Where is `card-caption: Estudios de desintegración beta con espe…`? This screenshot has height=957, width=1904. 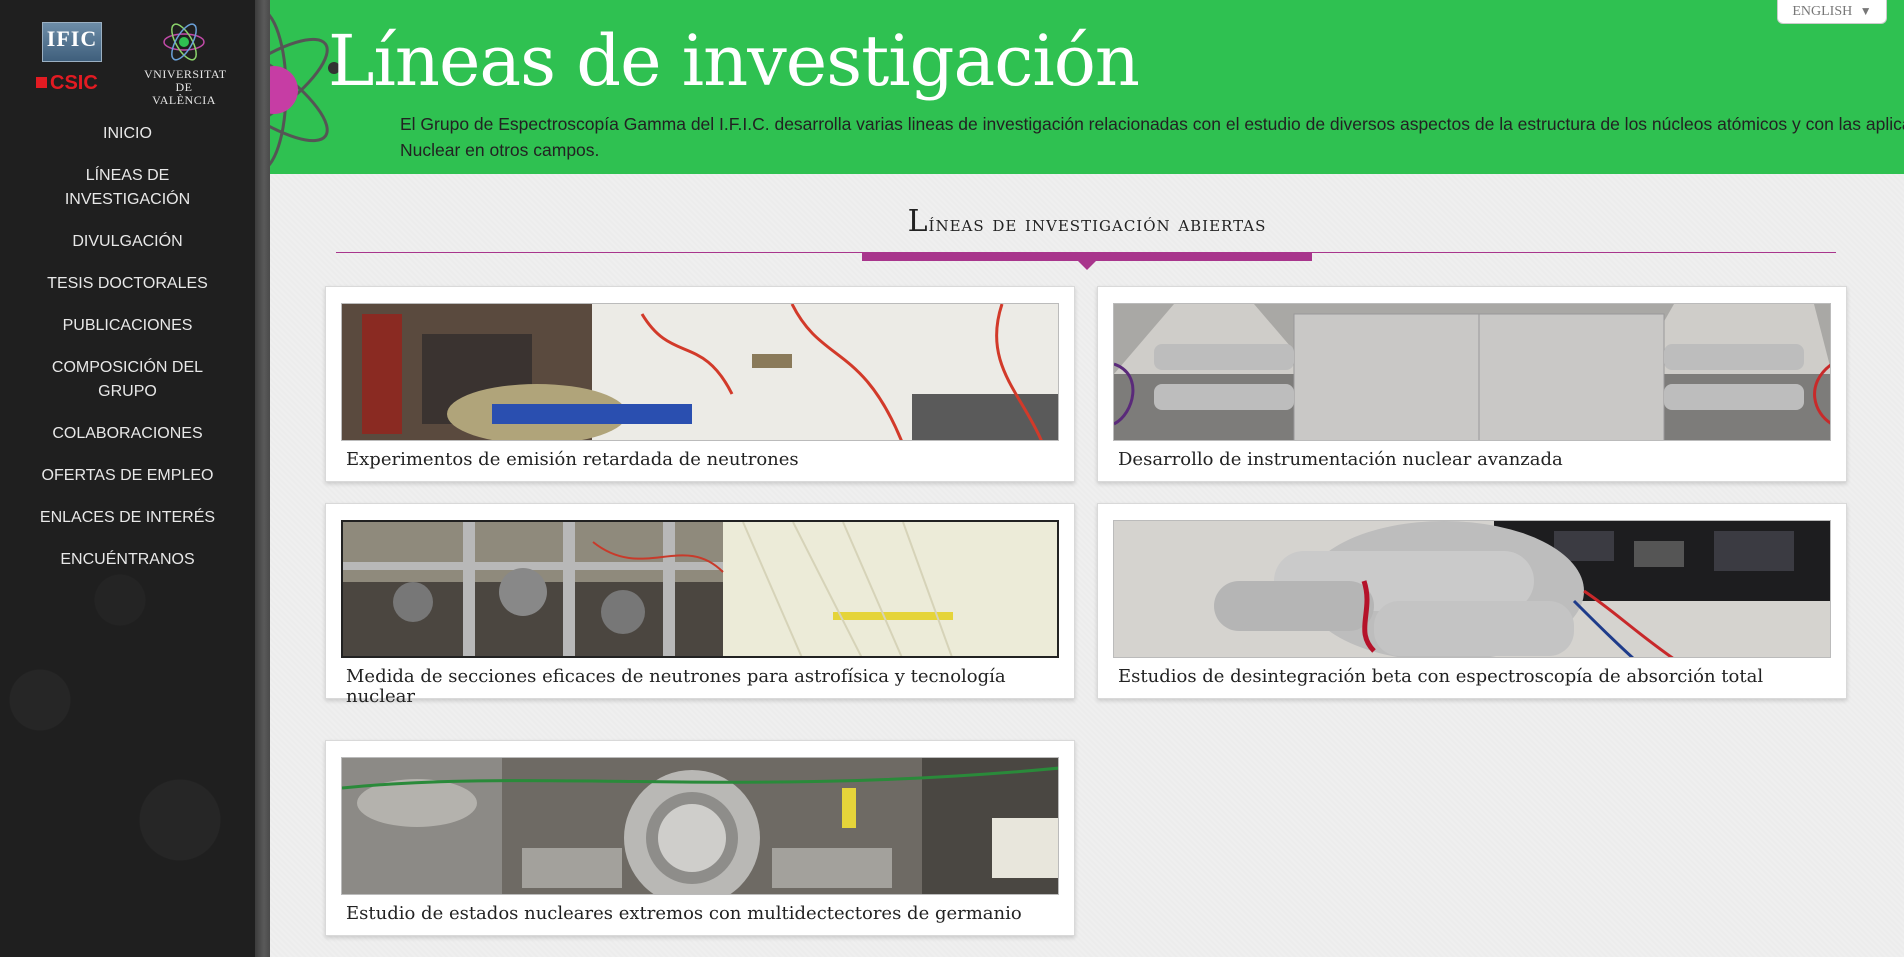 card-caption: Estudios de desintegración beta con espe… is located at coordinates (1441, 676).